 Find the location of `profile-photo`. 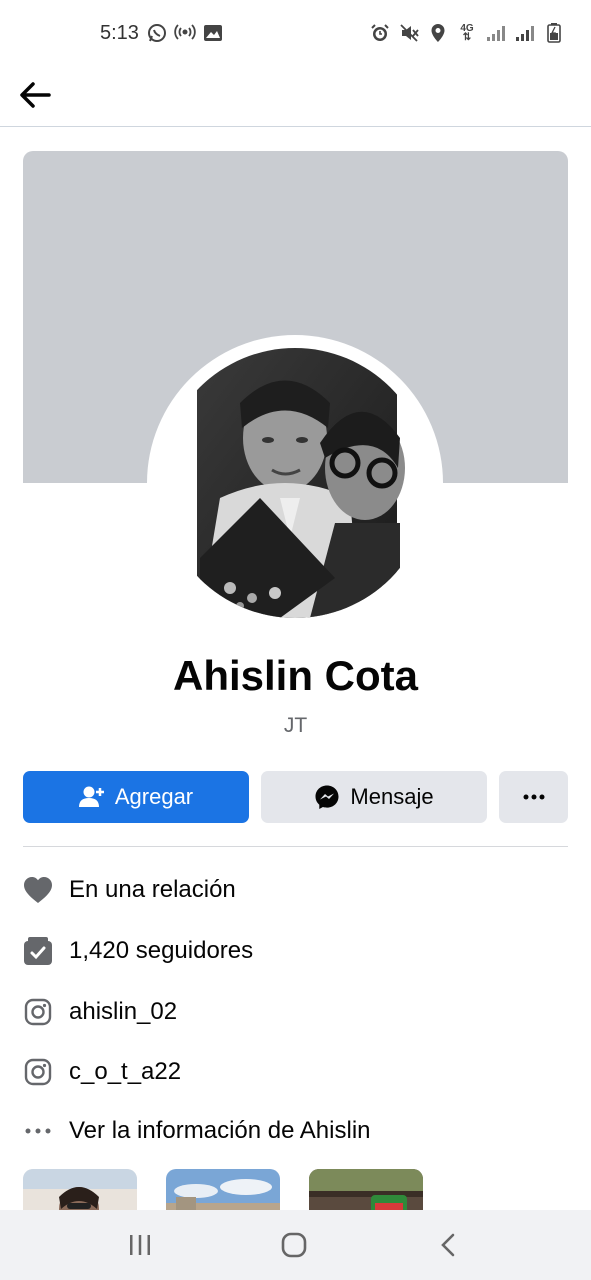

profile-photo is located at coordinates (295, 483).